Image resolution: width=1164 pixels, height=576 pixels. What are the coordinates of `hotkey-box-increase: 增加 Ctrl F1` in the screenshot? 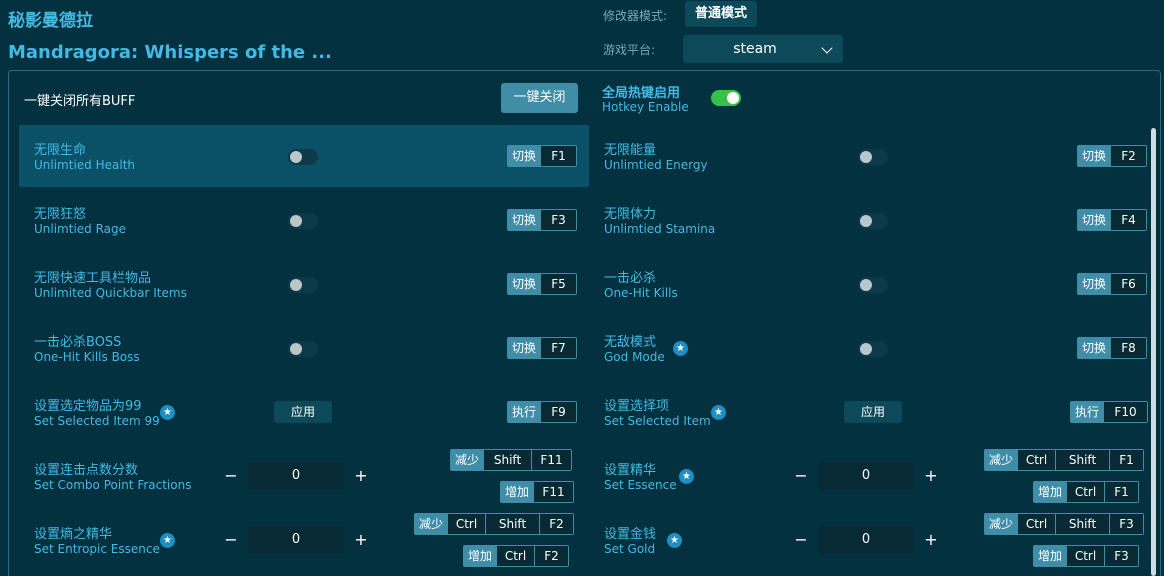 It's located at (1086, 492).